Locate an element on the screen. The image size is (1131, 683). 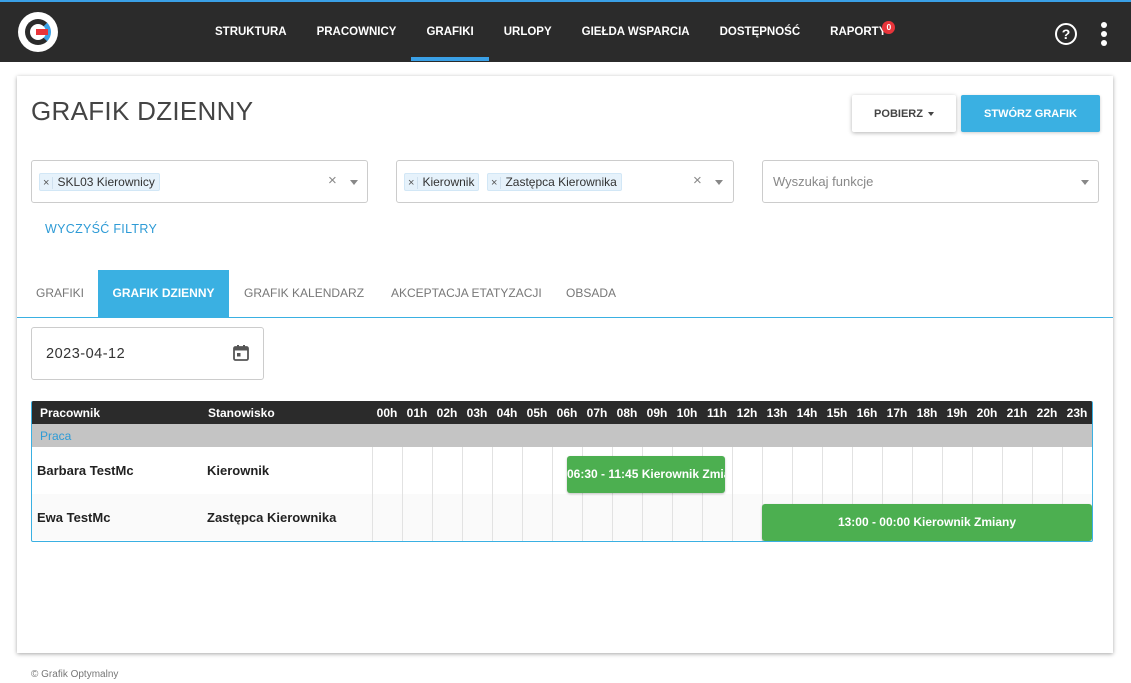
clear-filters-link: WYCZYŚĆ FILTRY is located at coordinates (101, 229).